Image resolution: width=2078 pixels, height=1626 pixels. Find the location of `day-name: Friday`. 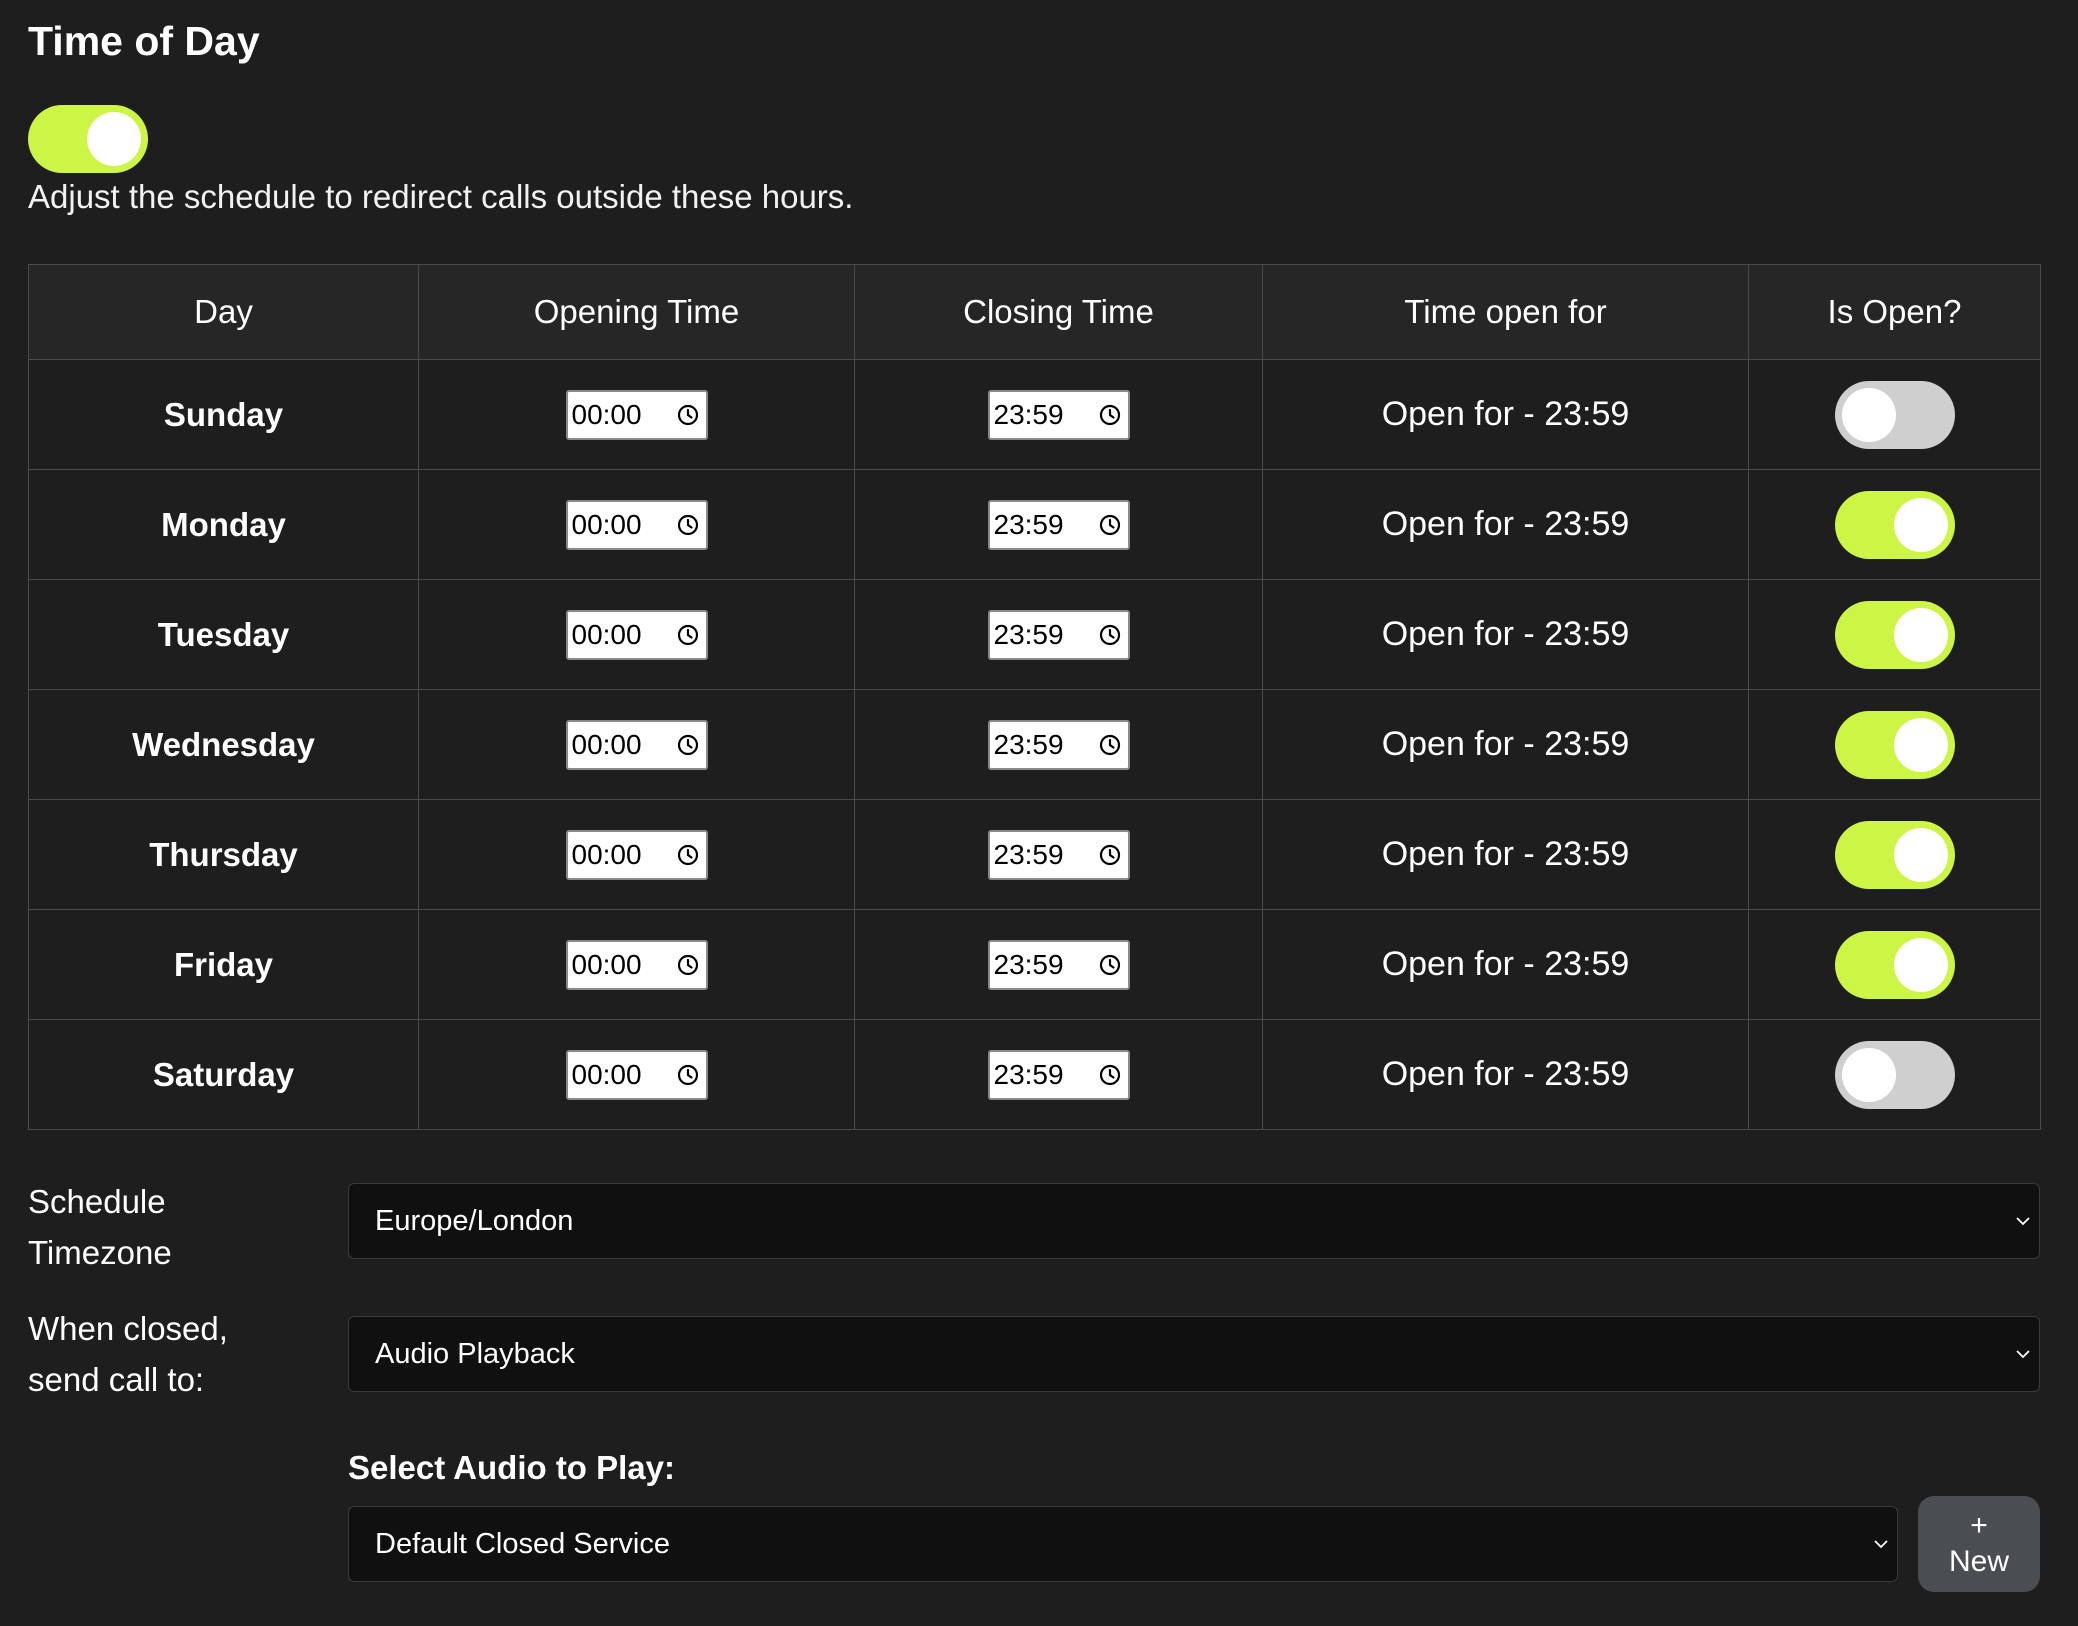

day-name: Friday is located at coordinates (223, 964).